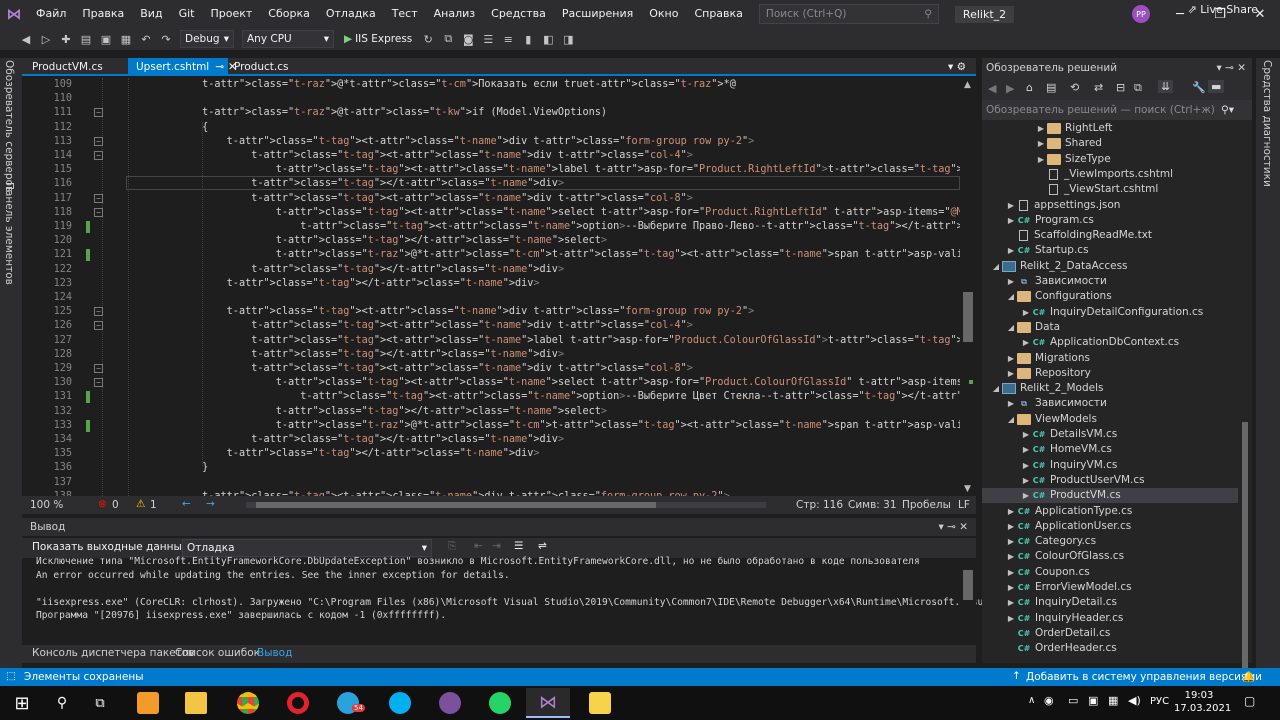 This screenshot has height=720, width=1280. Describe the element at coordinates (968, 317) in the screenshot. I see `scroll-thumb` at that location.